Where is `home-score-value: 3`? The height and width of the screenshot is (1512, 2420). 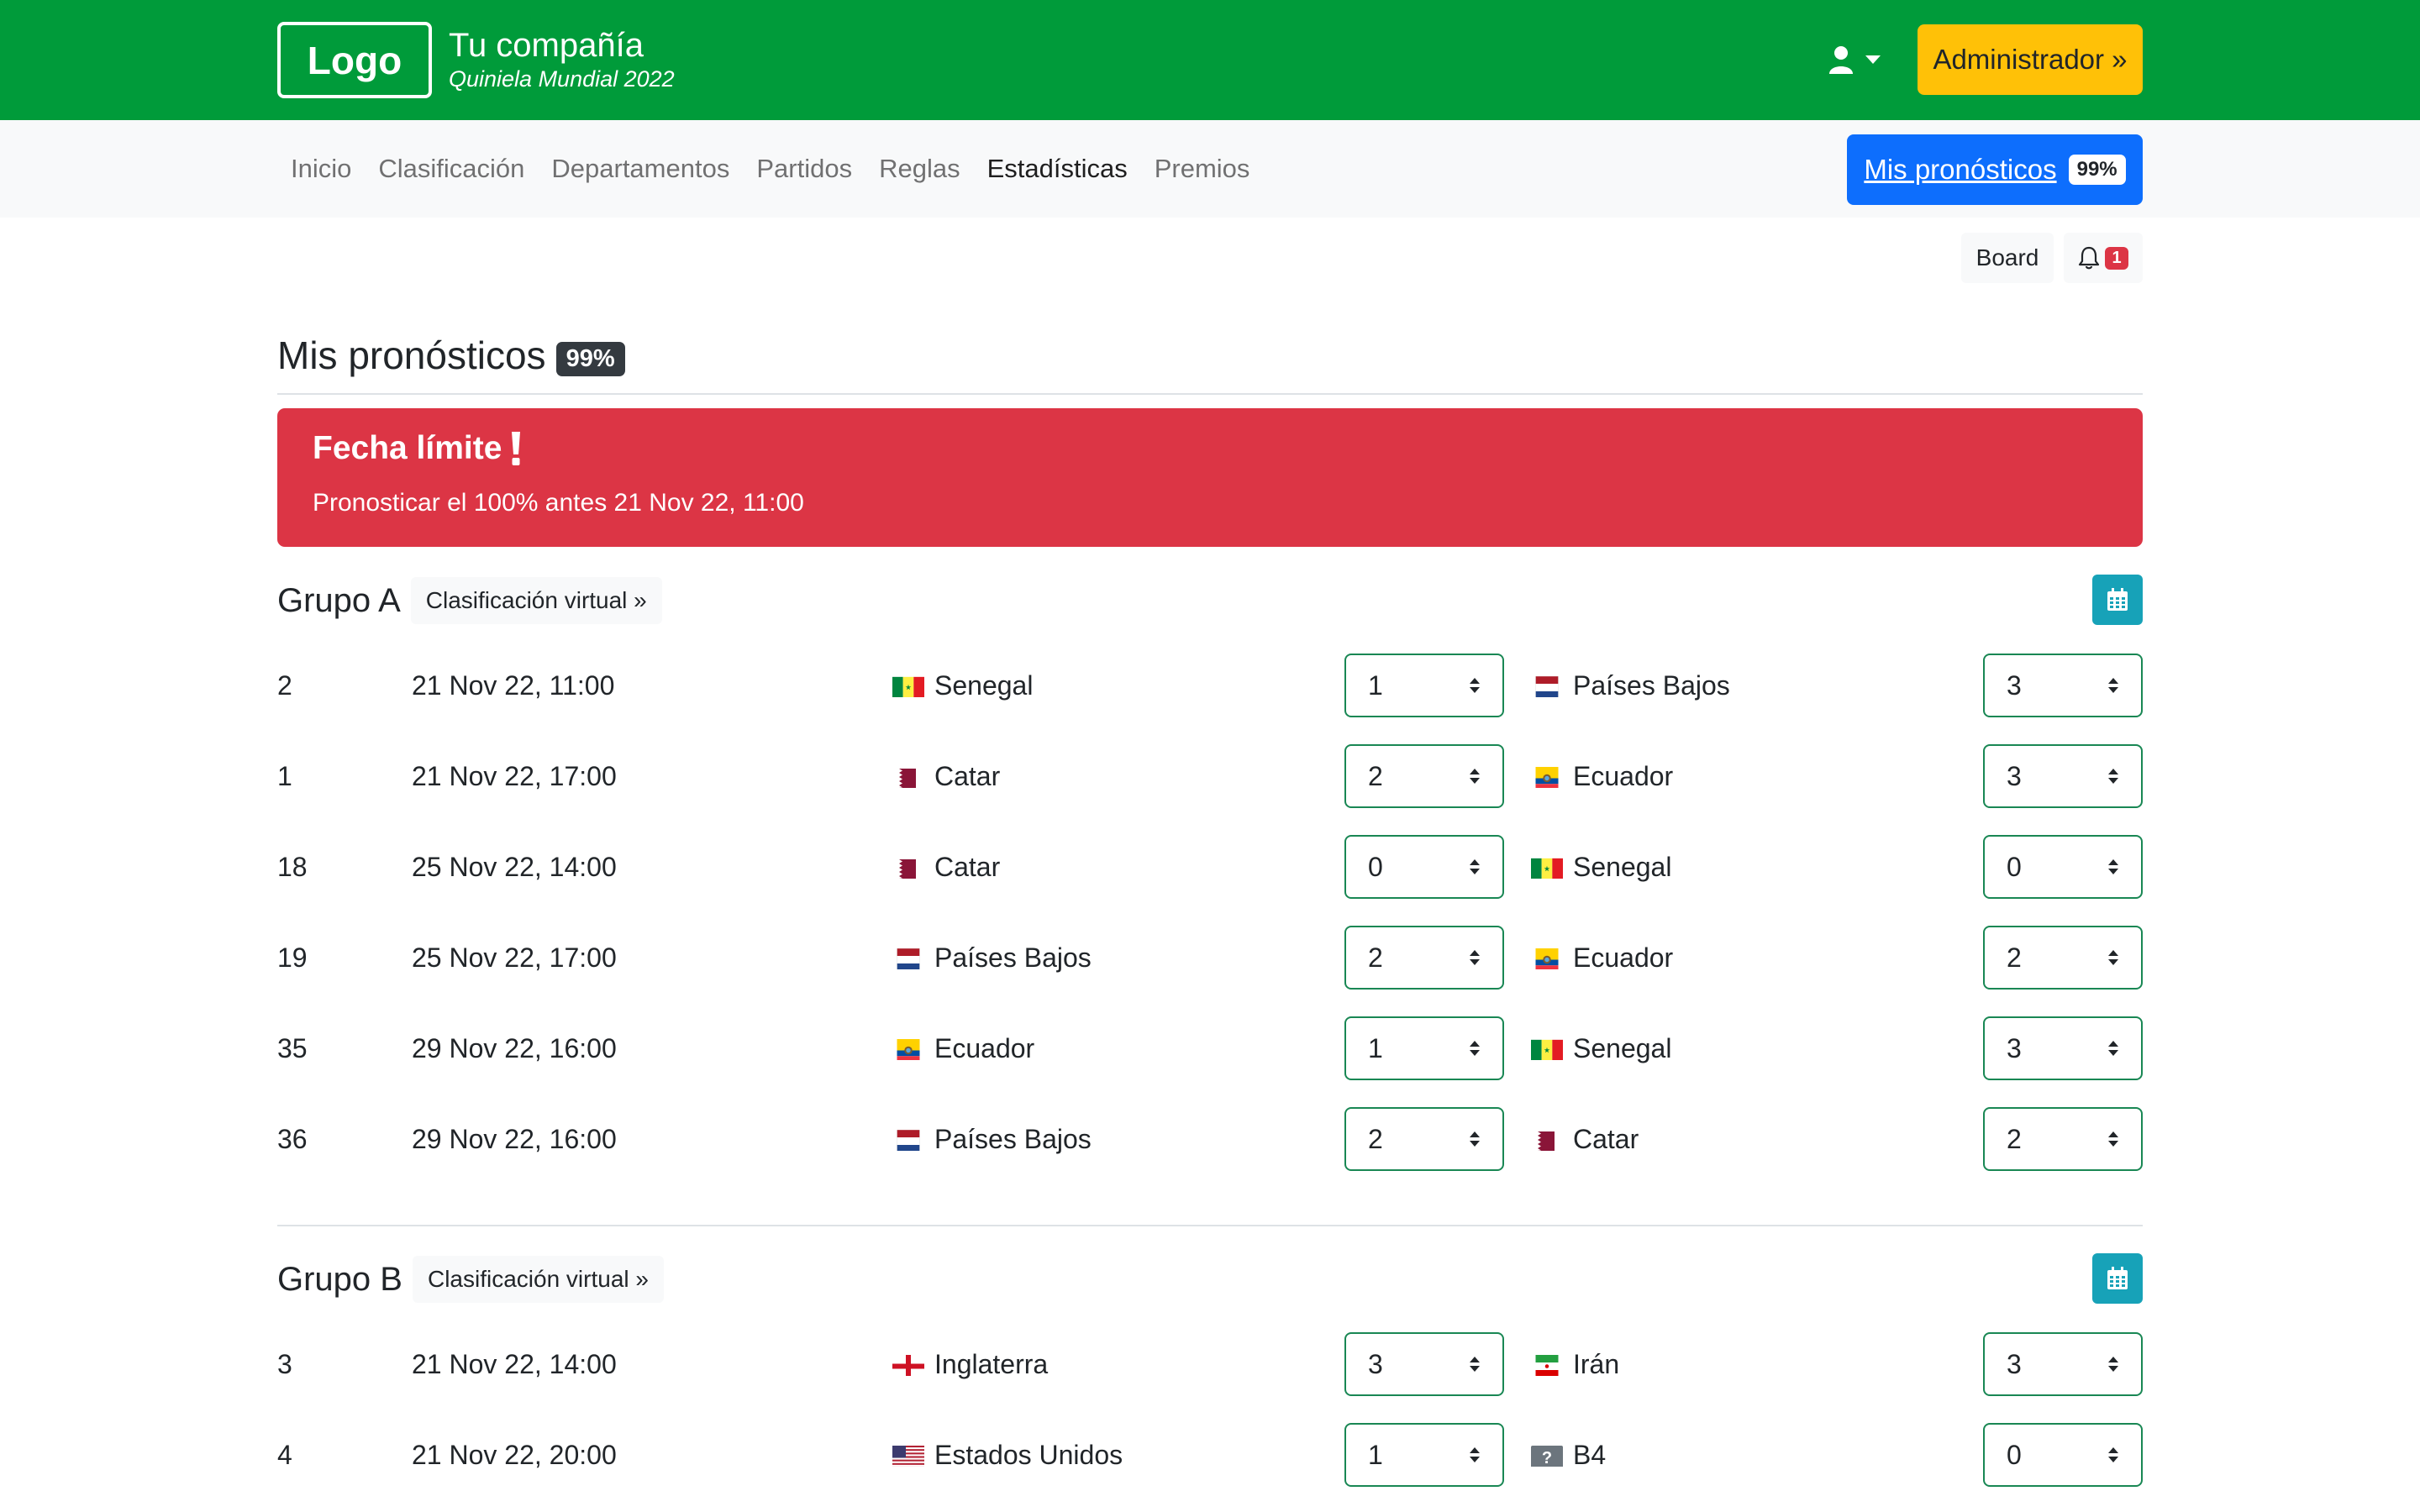 home-score-value: 3 is located at coordinates (1376, 1363).